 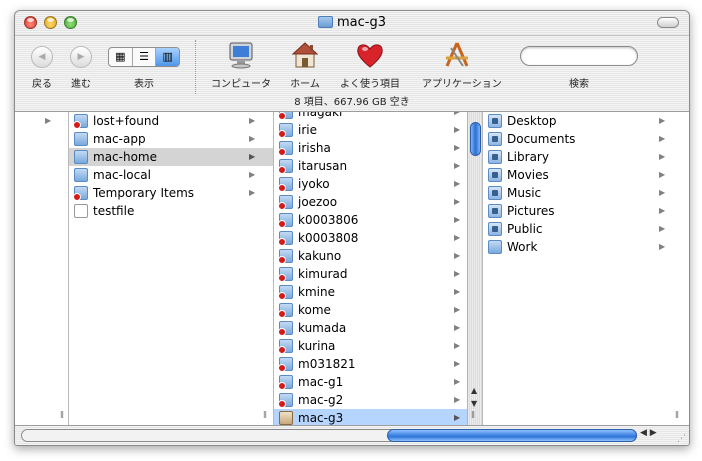 What do you see at coordinates (578, 247) in the screenshot?
I see `list-item: Work ▶` at bounding box center [578, 247].